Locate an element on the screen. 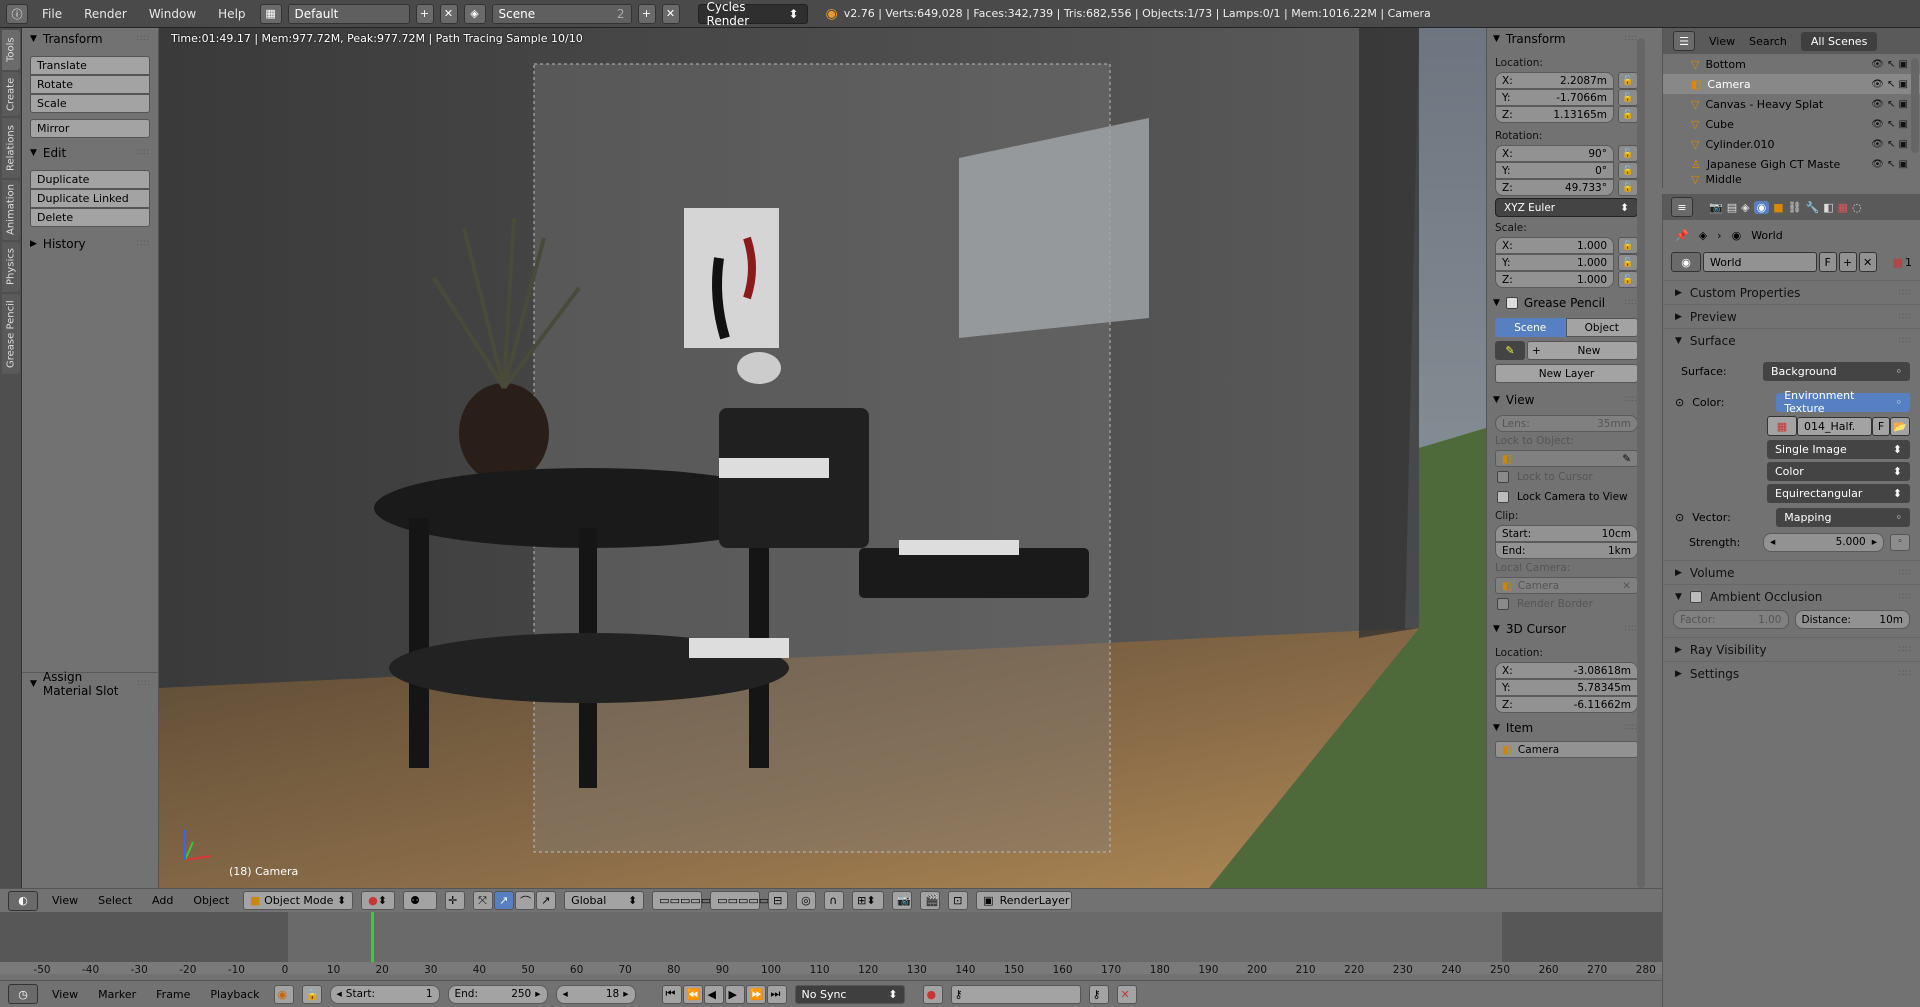 Image resolution: width=1920 pixels, height=1007 pixels. color-space-select: Color ⬍ is located at coordinates (1838, 471).